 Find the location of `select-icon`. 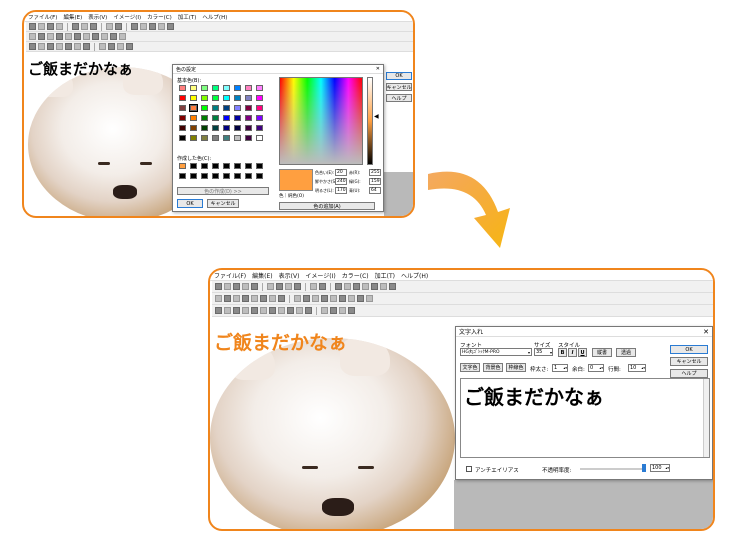

select-icon is located at coordinates (338, 286).